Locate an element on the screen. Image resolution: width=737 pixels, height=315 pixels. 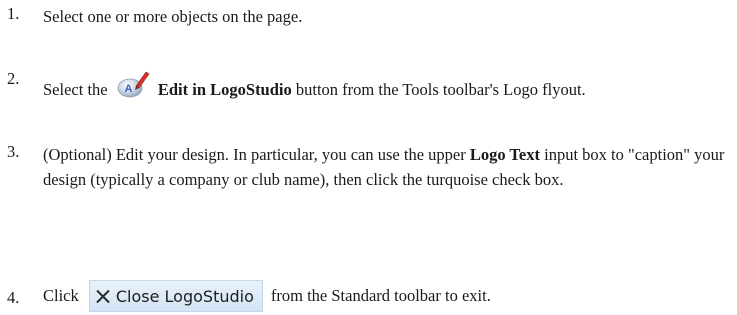
step-text: Select one or more objects on the page. is located at coordinates (389, 16).